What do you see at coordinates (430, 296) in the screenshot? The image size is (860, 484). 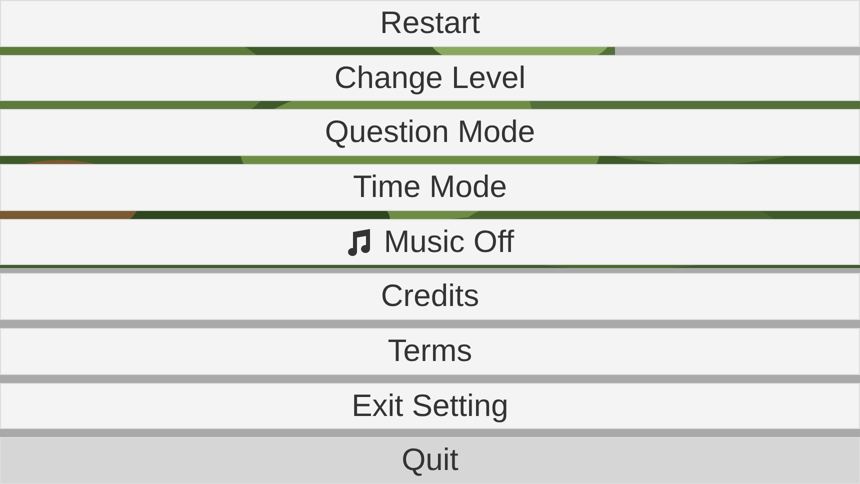 I see `menu-button: Credits` at bounding box center [430, 296].